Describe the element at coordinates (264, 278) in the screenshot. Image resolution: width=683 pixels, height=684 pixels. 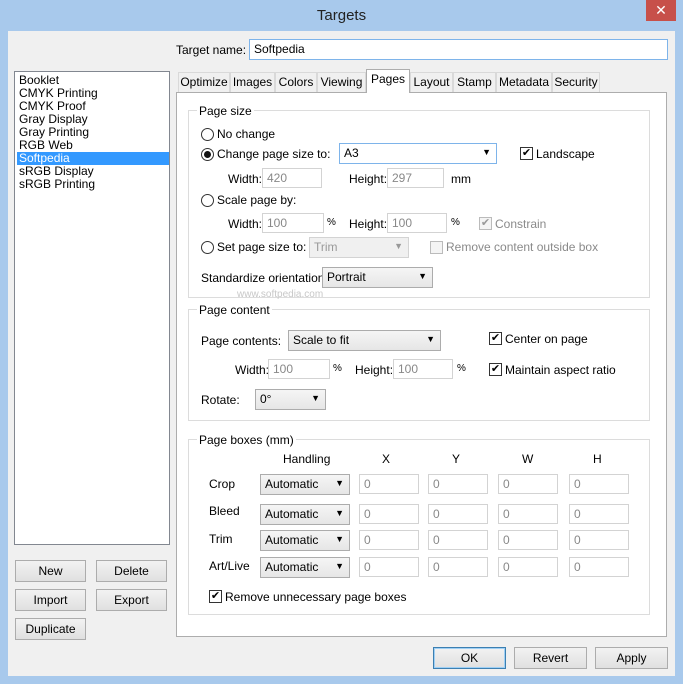
I see `standardize-label: Standardize orientation:` at that location.